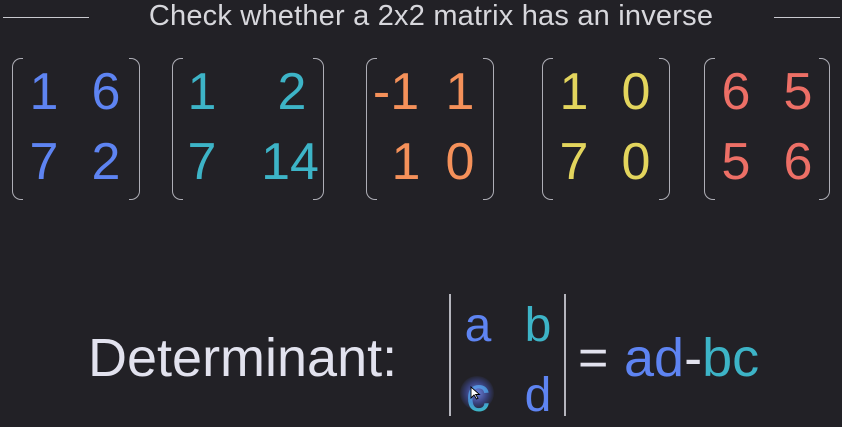 This screenshot has height=427, width=842. Describe the element at coordinates (731, 358) in the screenshot. I see `formula-bc: bc` at that location.